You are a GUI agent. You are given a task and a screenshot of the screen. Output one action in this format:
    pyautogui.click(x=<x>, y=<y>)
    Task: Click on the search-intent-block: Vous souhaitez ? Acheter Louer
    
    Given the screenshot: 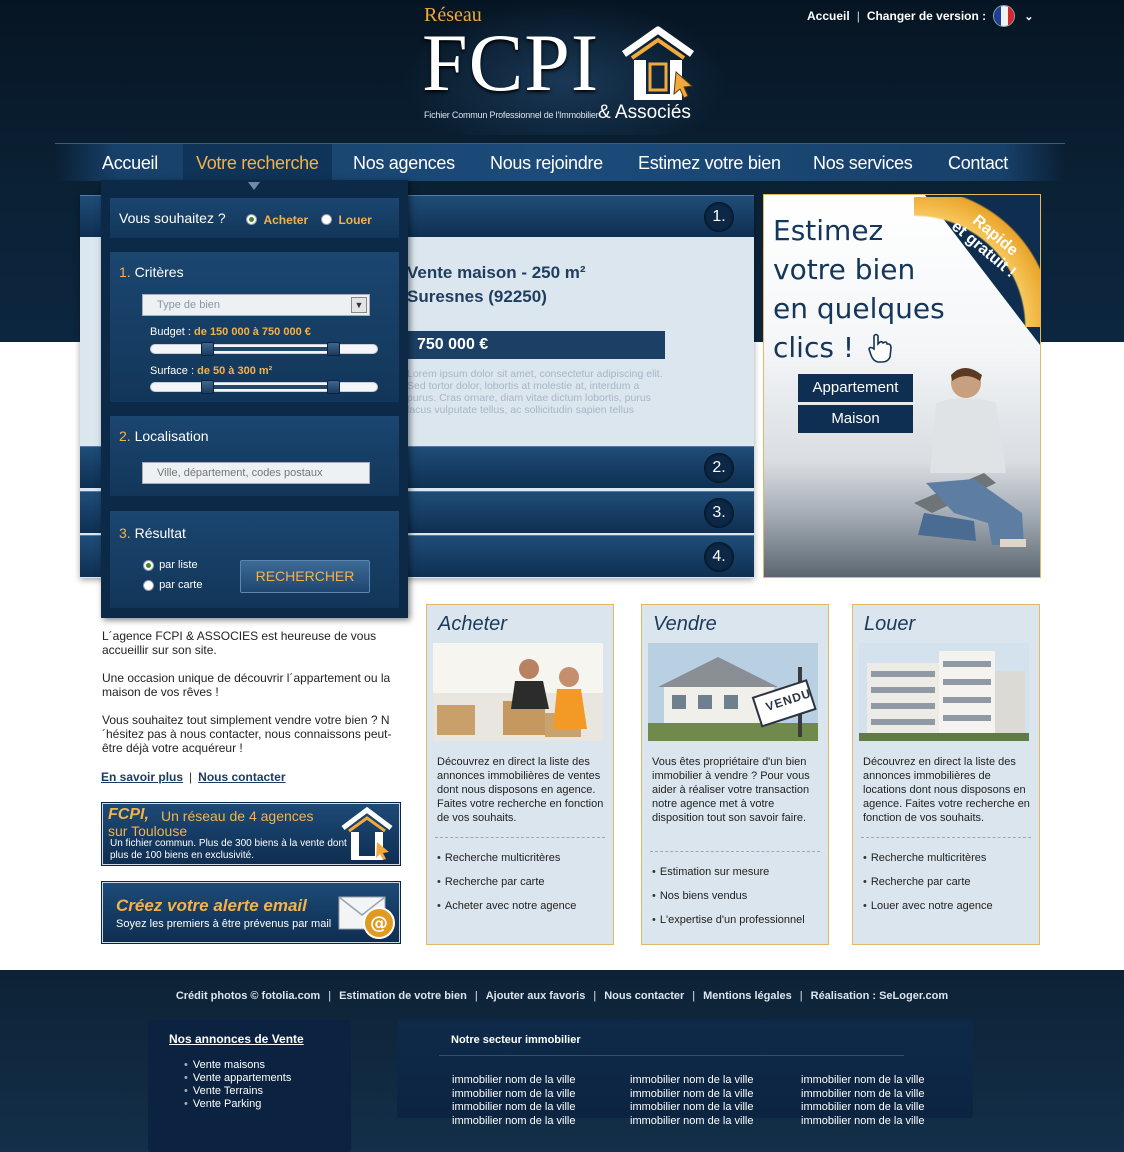 What is the action you would take?
    pyautogui.click(x=254, y=218)
    